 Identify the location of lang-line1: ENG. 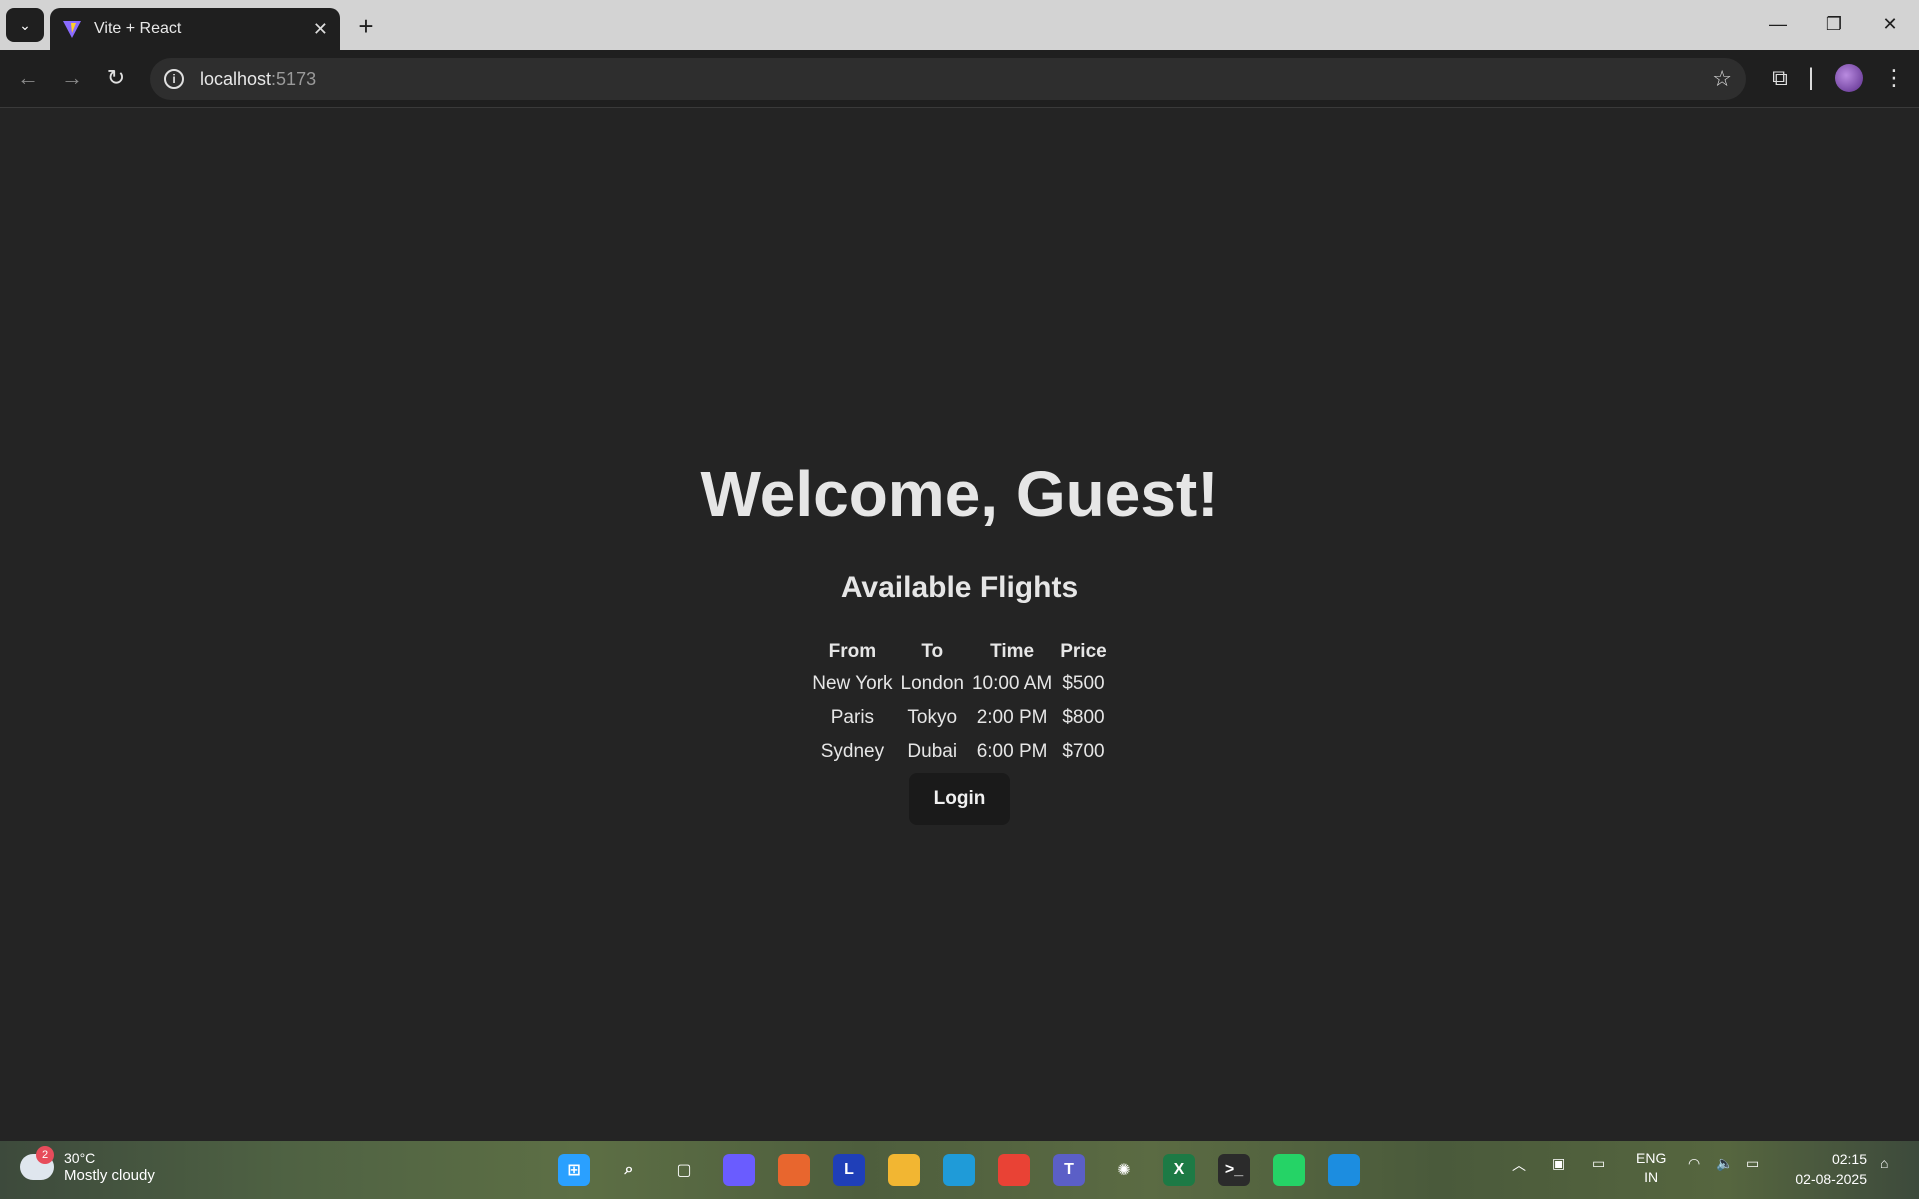
(1651, 1158).